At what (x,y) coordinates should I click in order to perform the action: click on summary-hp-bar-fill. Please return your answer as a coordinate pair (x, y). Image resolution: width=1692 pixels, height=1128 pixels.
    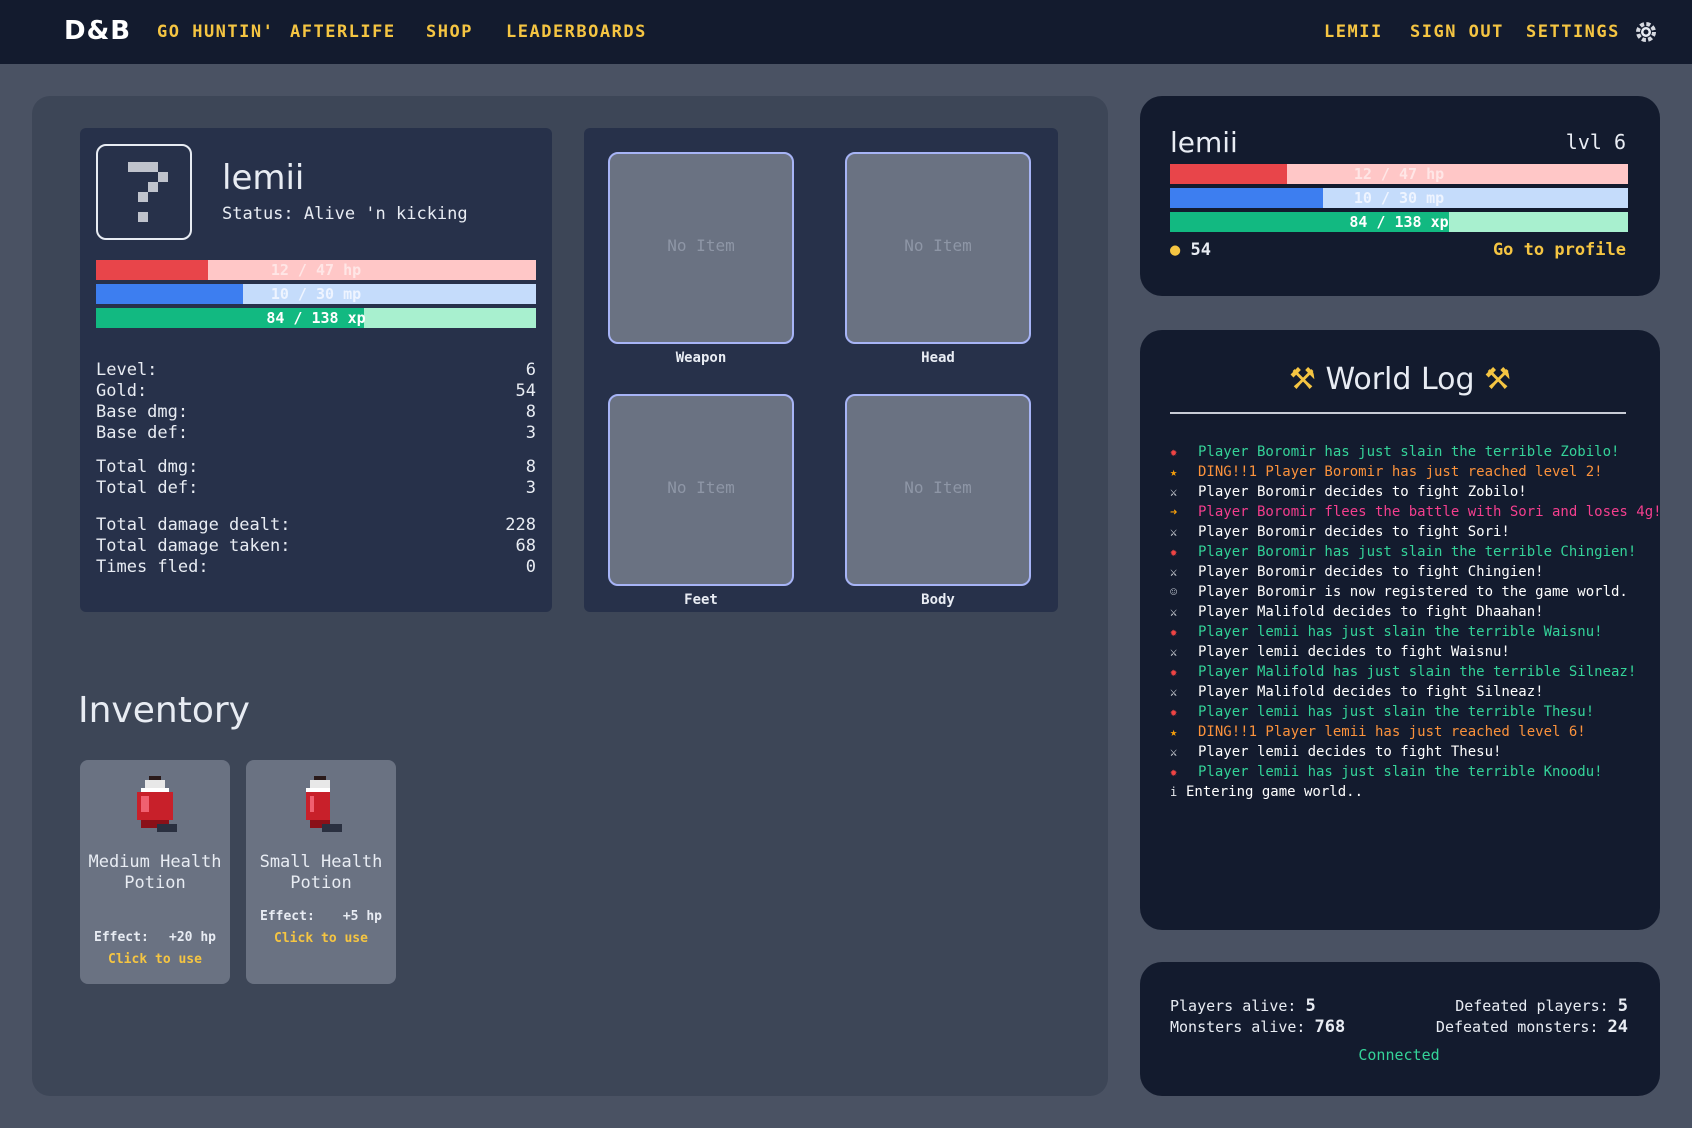
    Looking at the image, I should click on (1228, 174).